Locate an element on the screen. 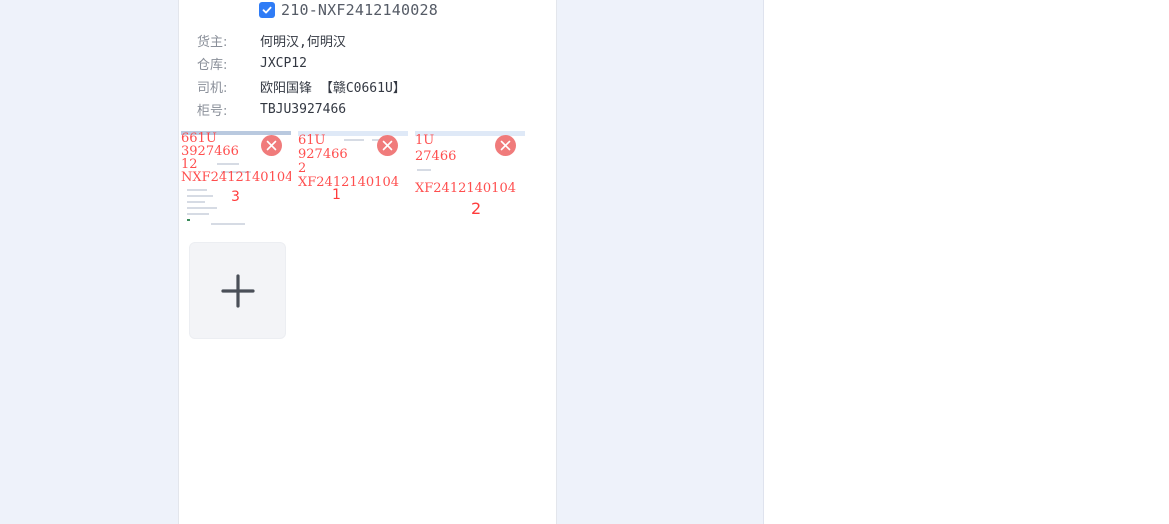 The height and width of the screenshot is (524, 1169). photo-number: 3 is located at coordinates (235, 197).